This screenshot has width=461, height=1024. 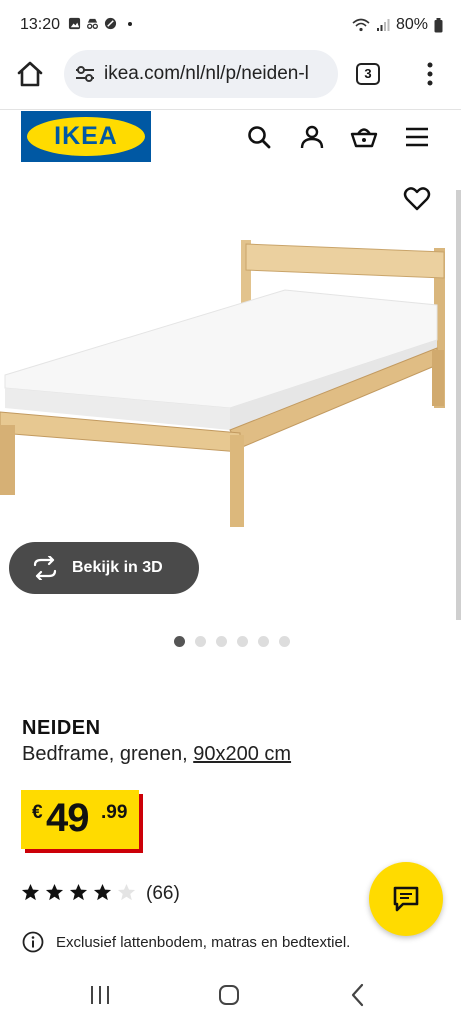 I want to click on view-in-3d-button: Bekijk in 3D, so click(x=104, y=568).